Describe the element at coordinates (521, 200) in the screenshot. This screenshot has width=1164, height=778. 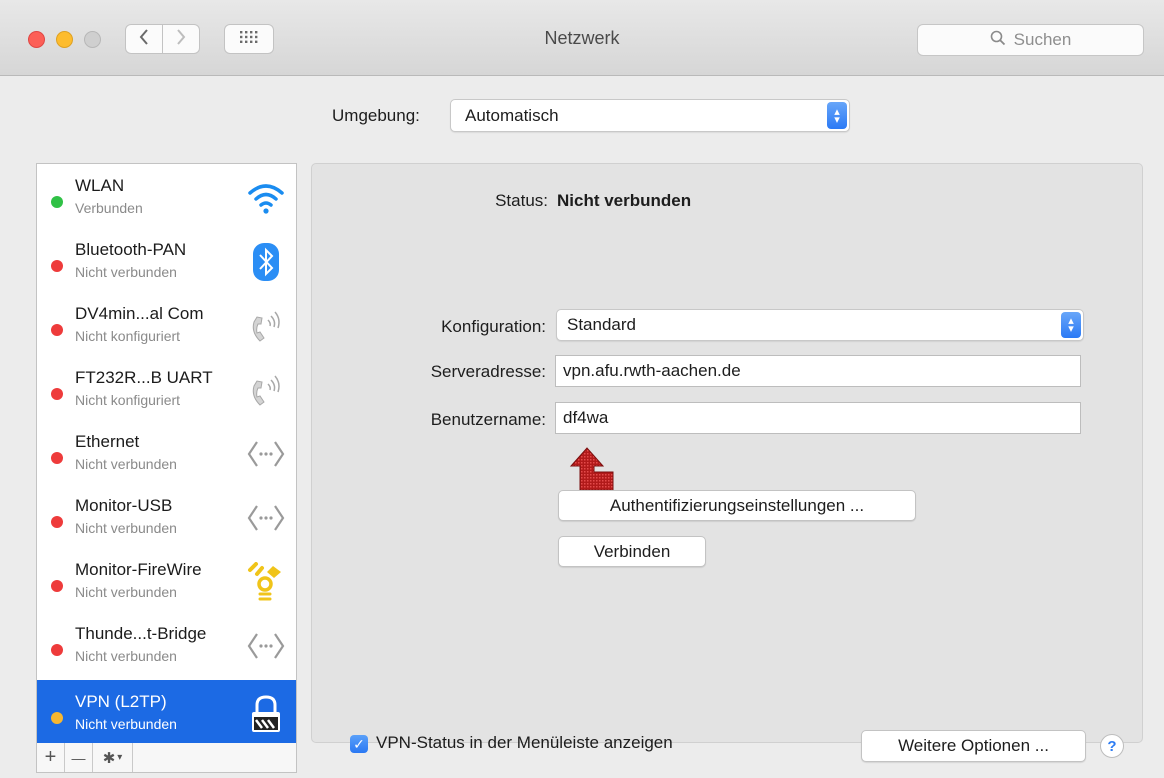
I see `status-label: Status:` at that location.